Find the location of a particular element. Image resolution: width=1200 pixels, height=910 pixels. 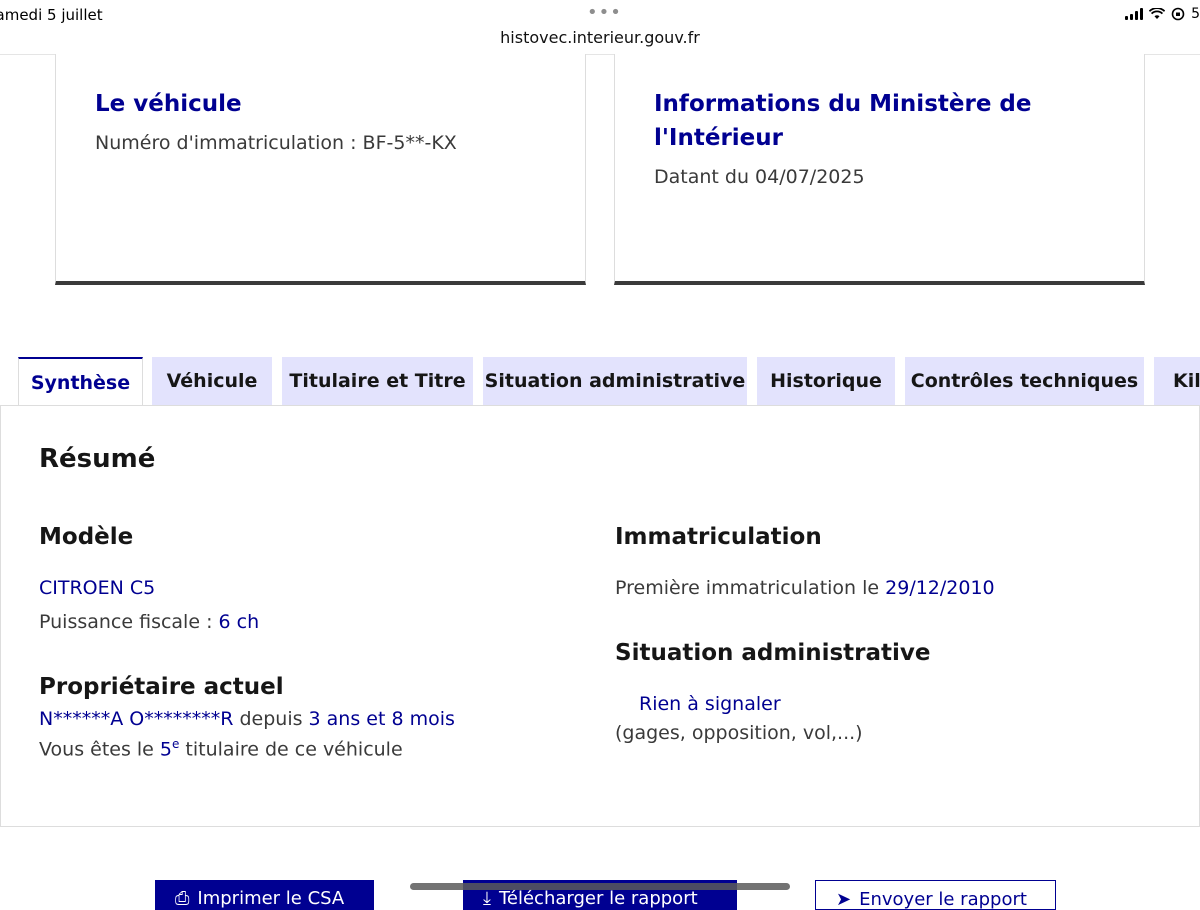

fiscal-power-value: 6 ch is located at coordinates (239, 622).